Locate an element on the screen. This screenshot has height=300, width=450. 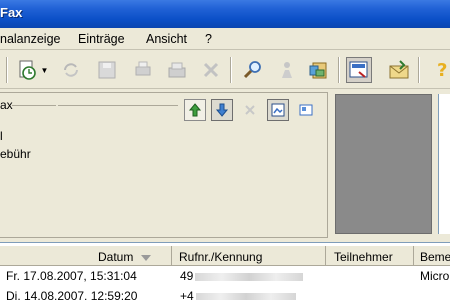
list-header: Datum Rufnr./Kennung Teilnehmer Beme is located at coordinates (225, 256).